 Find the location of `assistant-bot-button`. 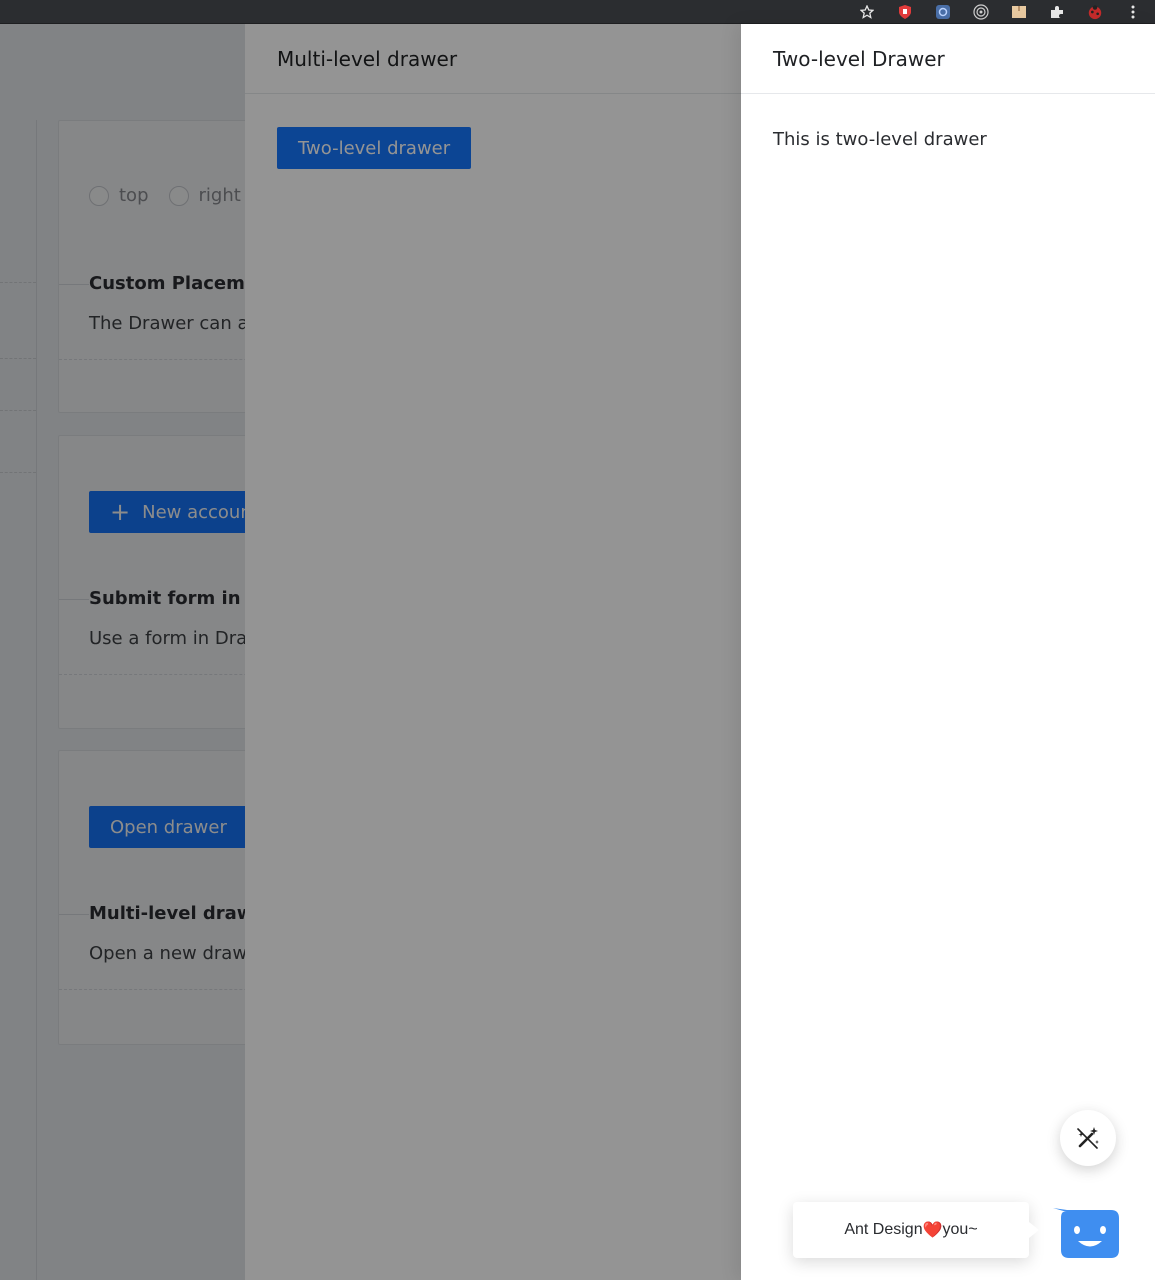

assistant-bot-button is located at coordinates (1086, 1233).